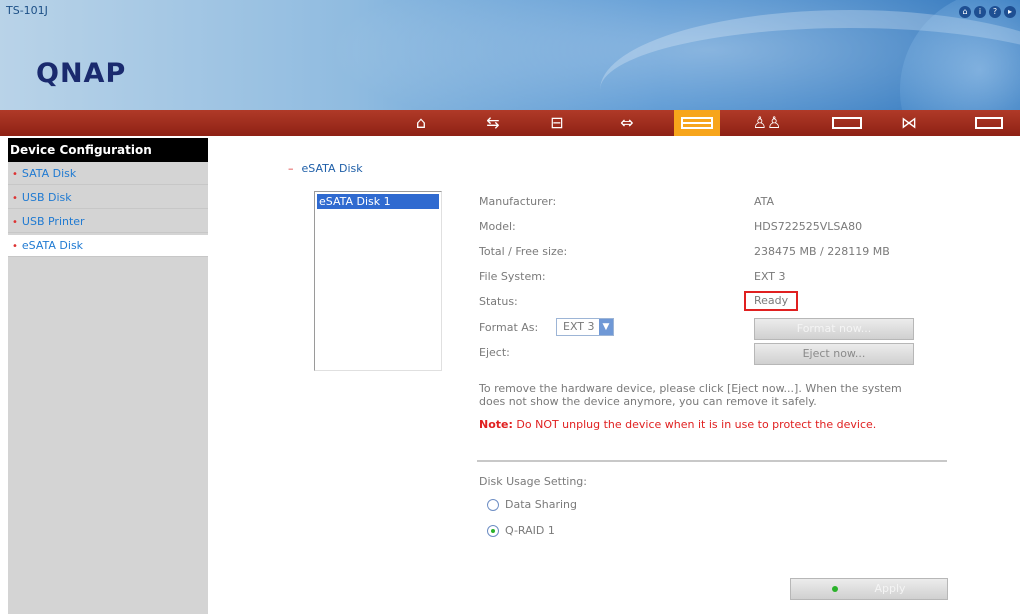  What do you see at coordinates (557, 123) in the screenshot?
I see `system-icon: ⊟` at bounding box center [557, 123].